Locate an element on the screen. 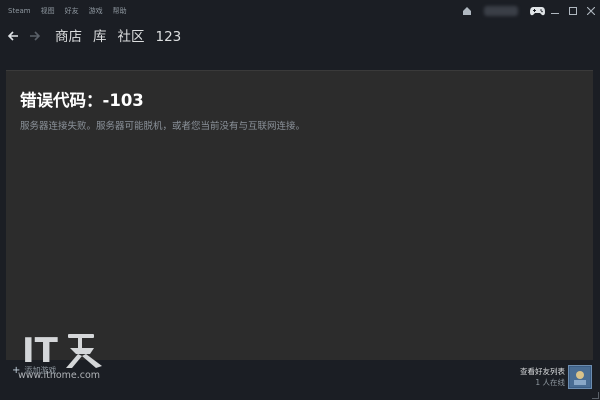 The width and height of the screenshot is (600, 400). plus-icon: + is located at coordinates (16, 370).